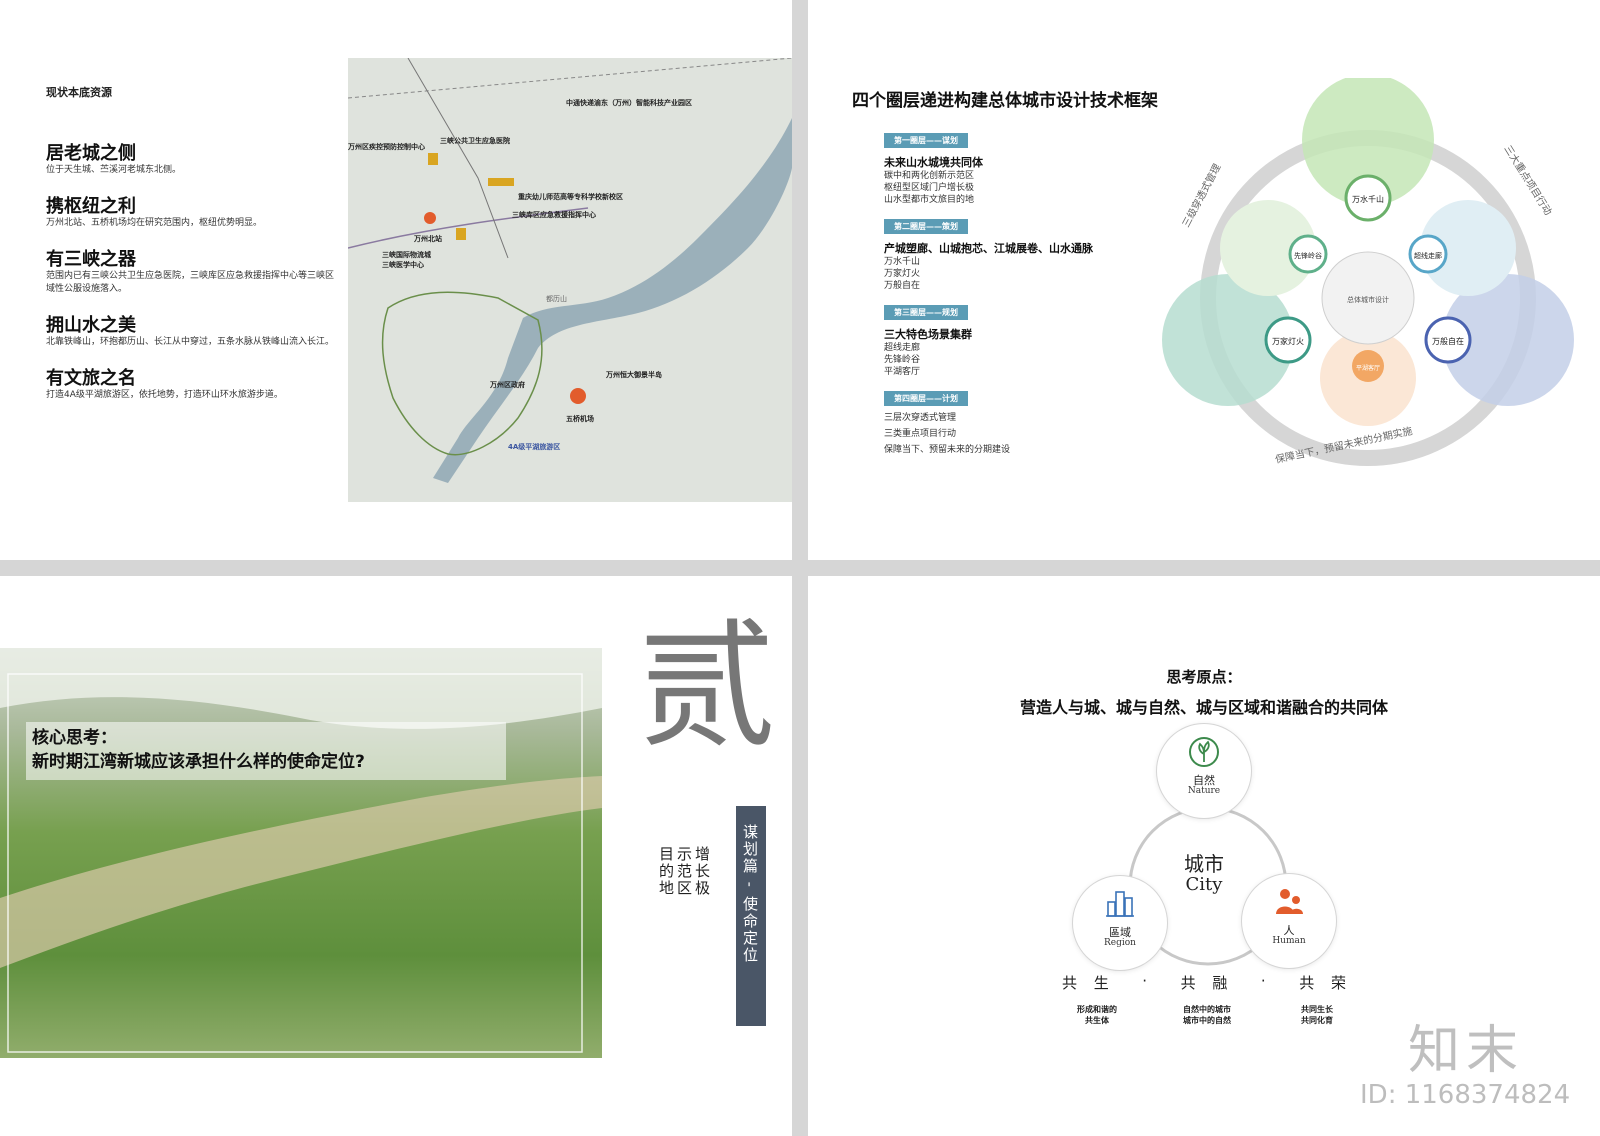 The image size is (1600, 1136). What do you see at coordinates (933, 162) in the screenshot?
I see `layer-subtitle: 未来山水城境共同体` at bounding box center [933, 162].